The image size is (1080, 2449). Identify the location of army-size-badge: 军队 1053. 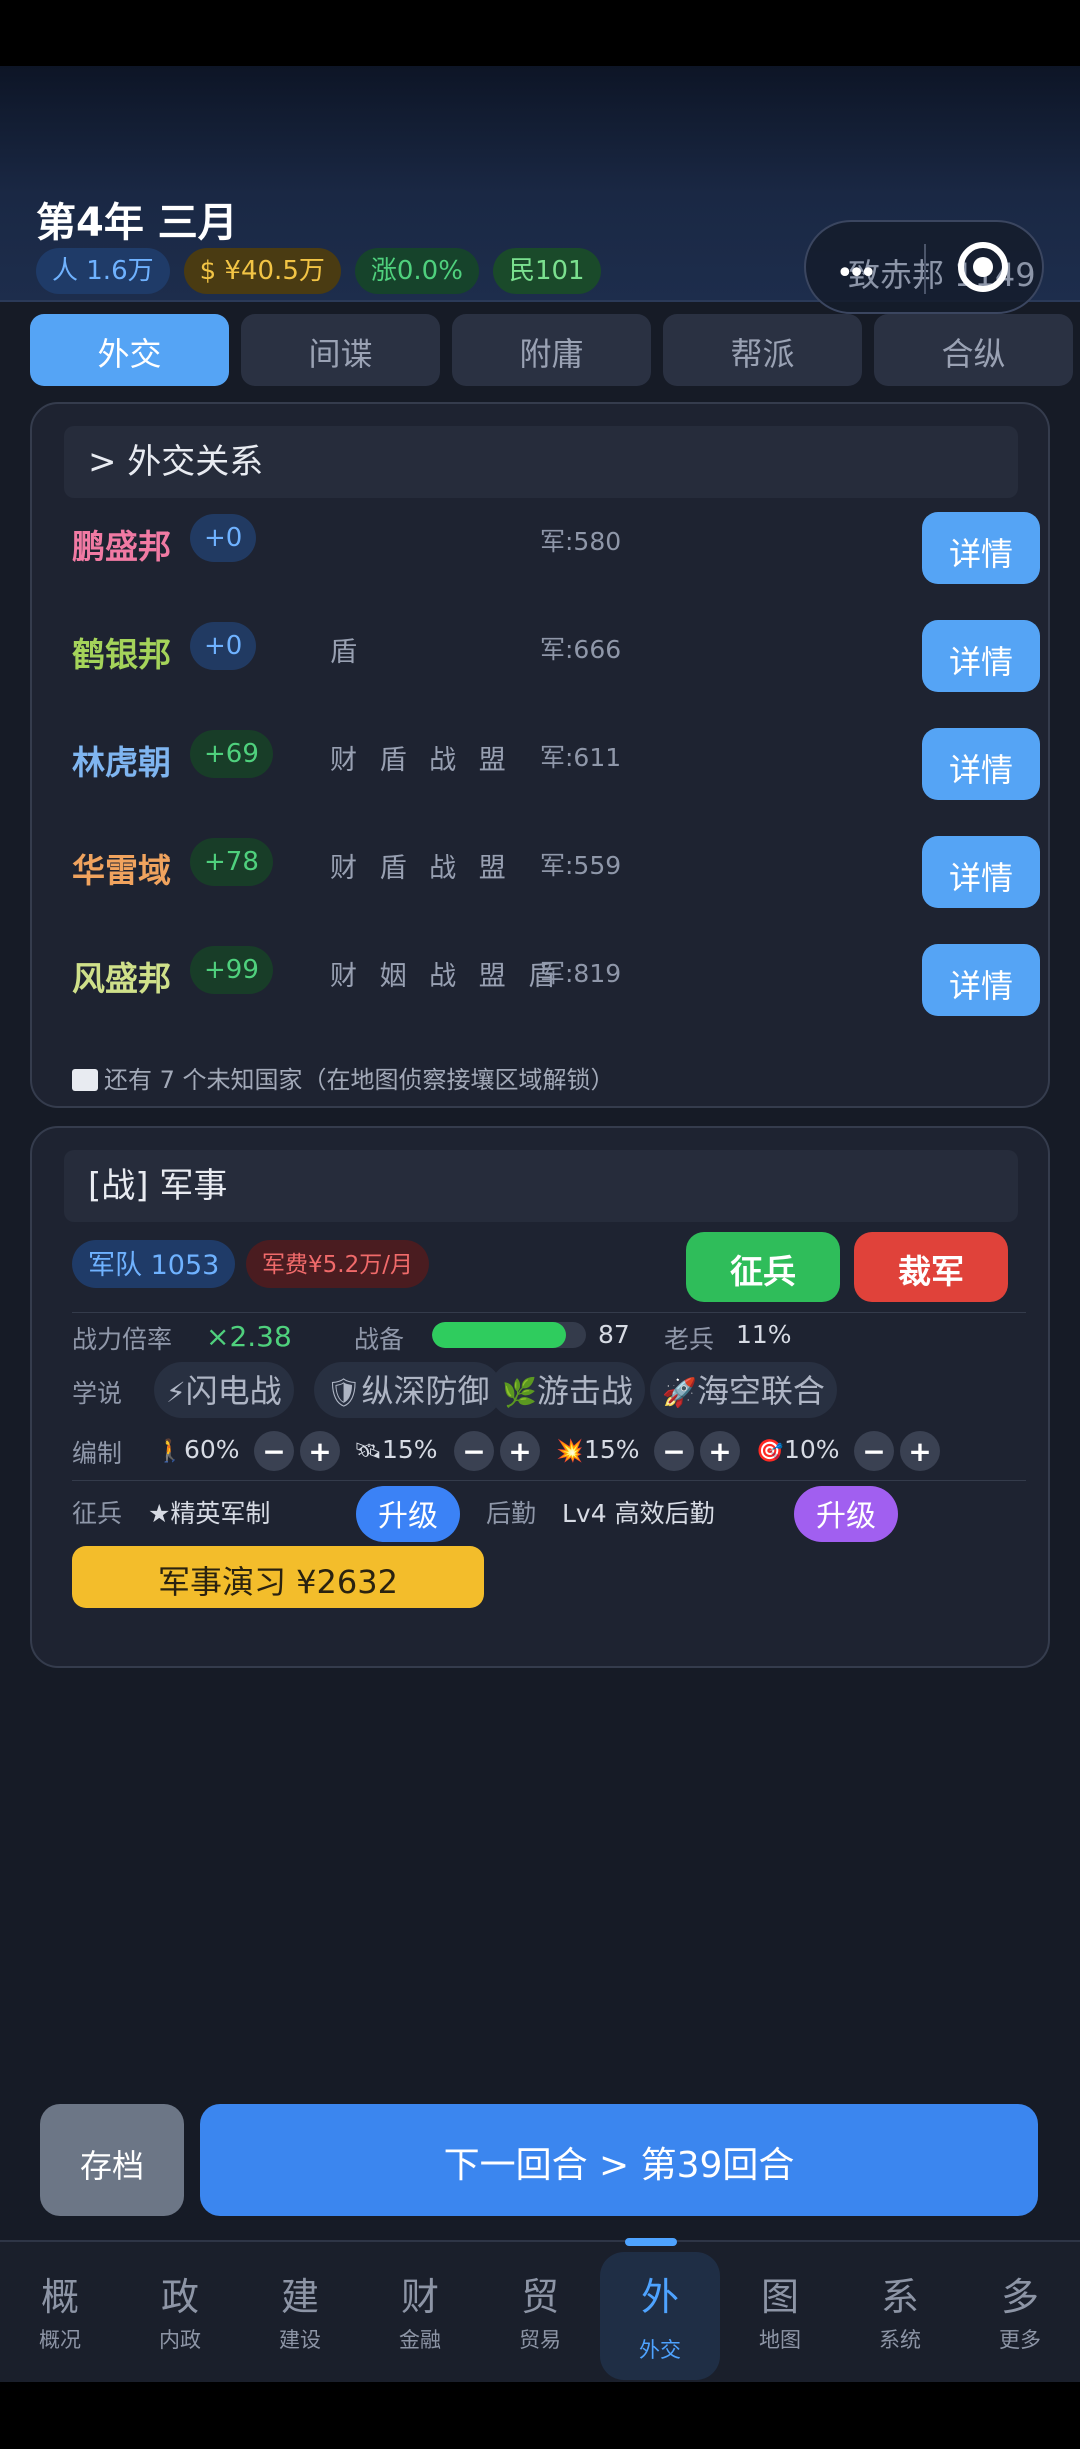
(154, 1264).